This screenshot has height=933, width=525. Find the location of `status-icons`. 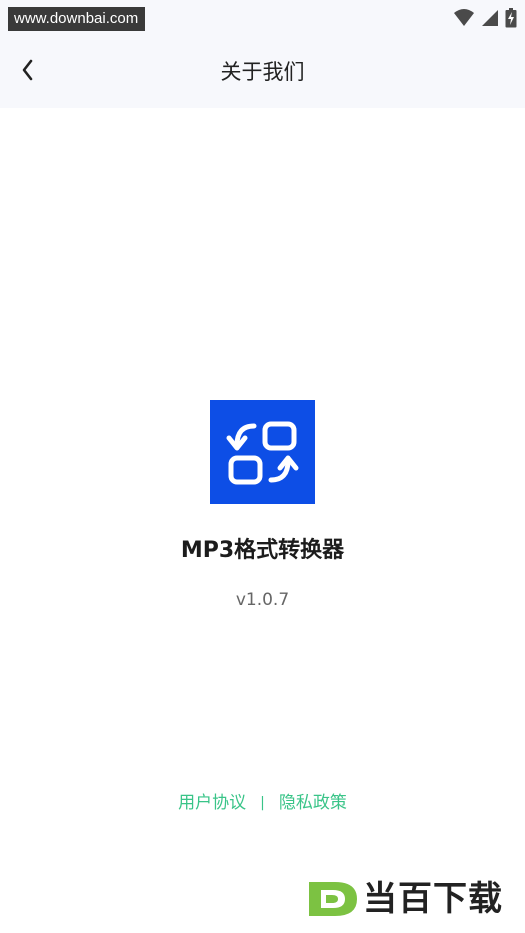

status-icons is located at coordinates (485, 18).